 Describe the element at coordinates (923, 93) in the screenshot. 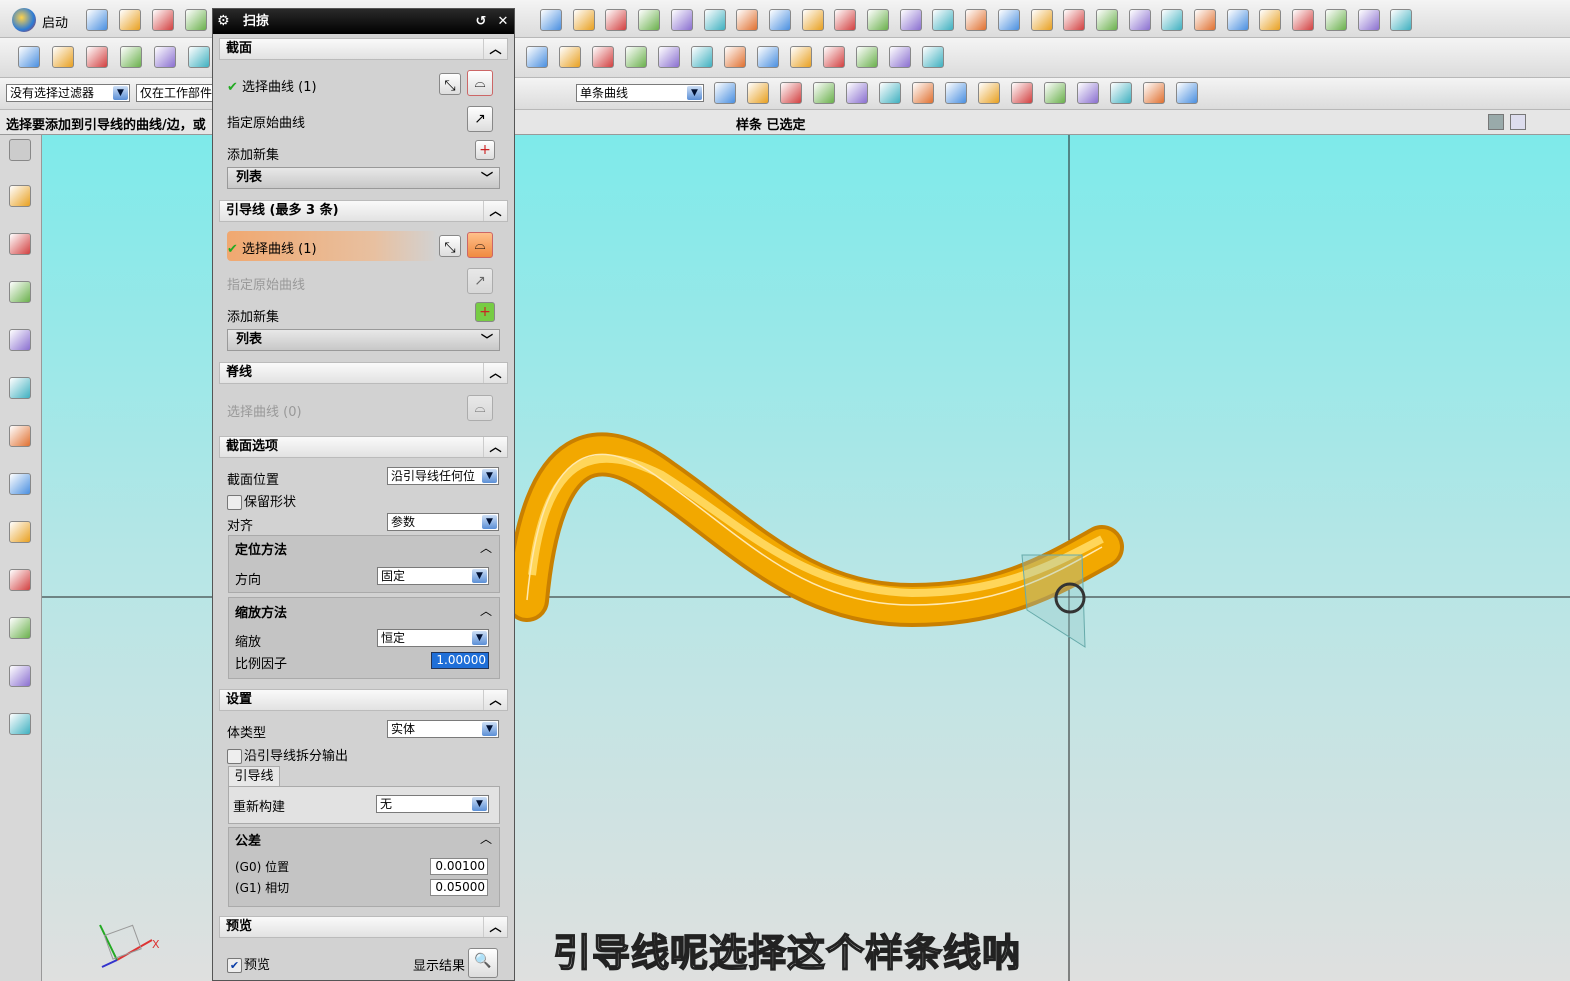

I see `control-point-icon` at that location.